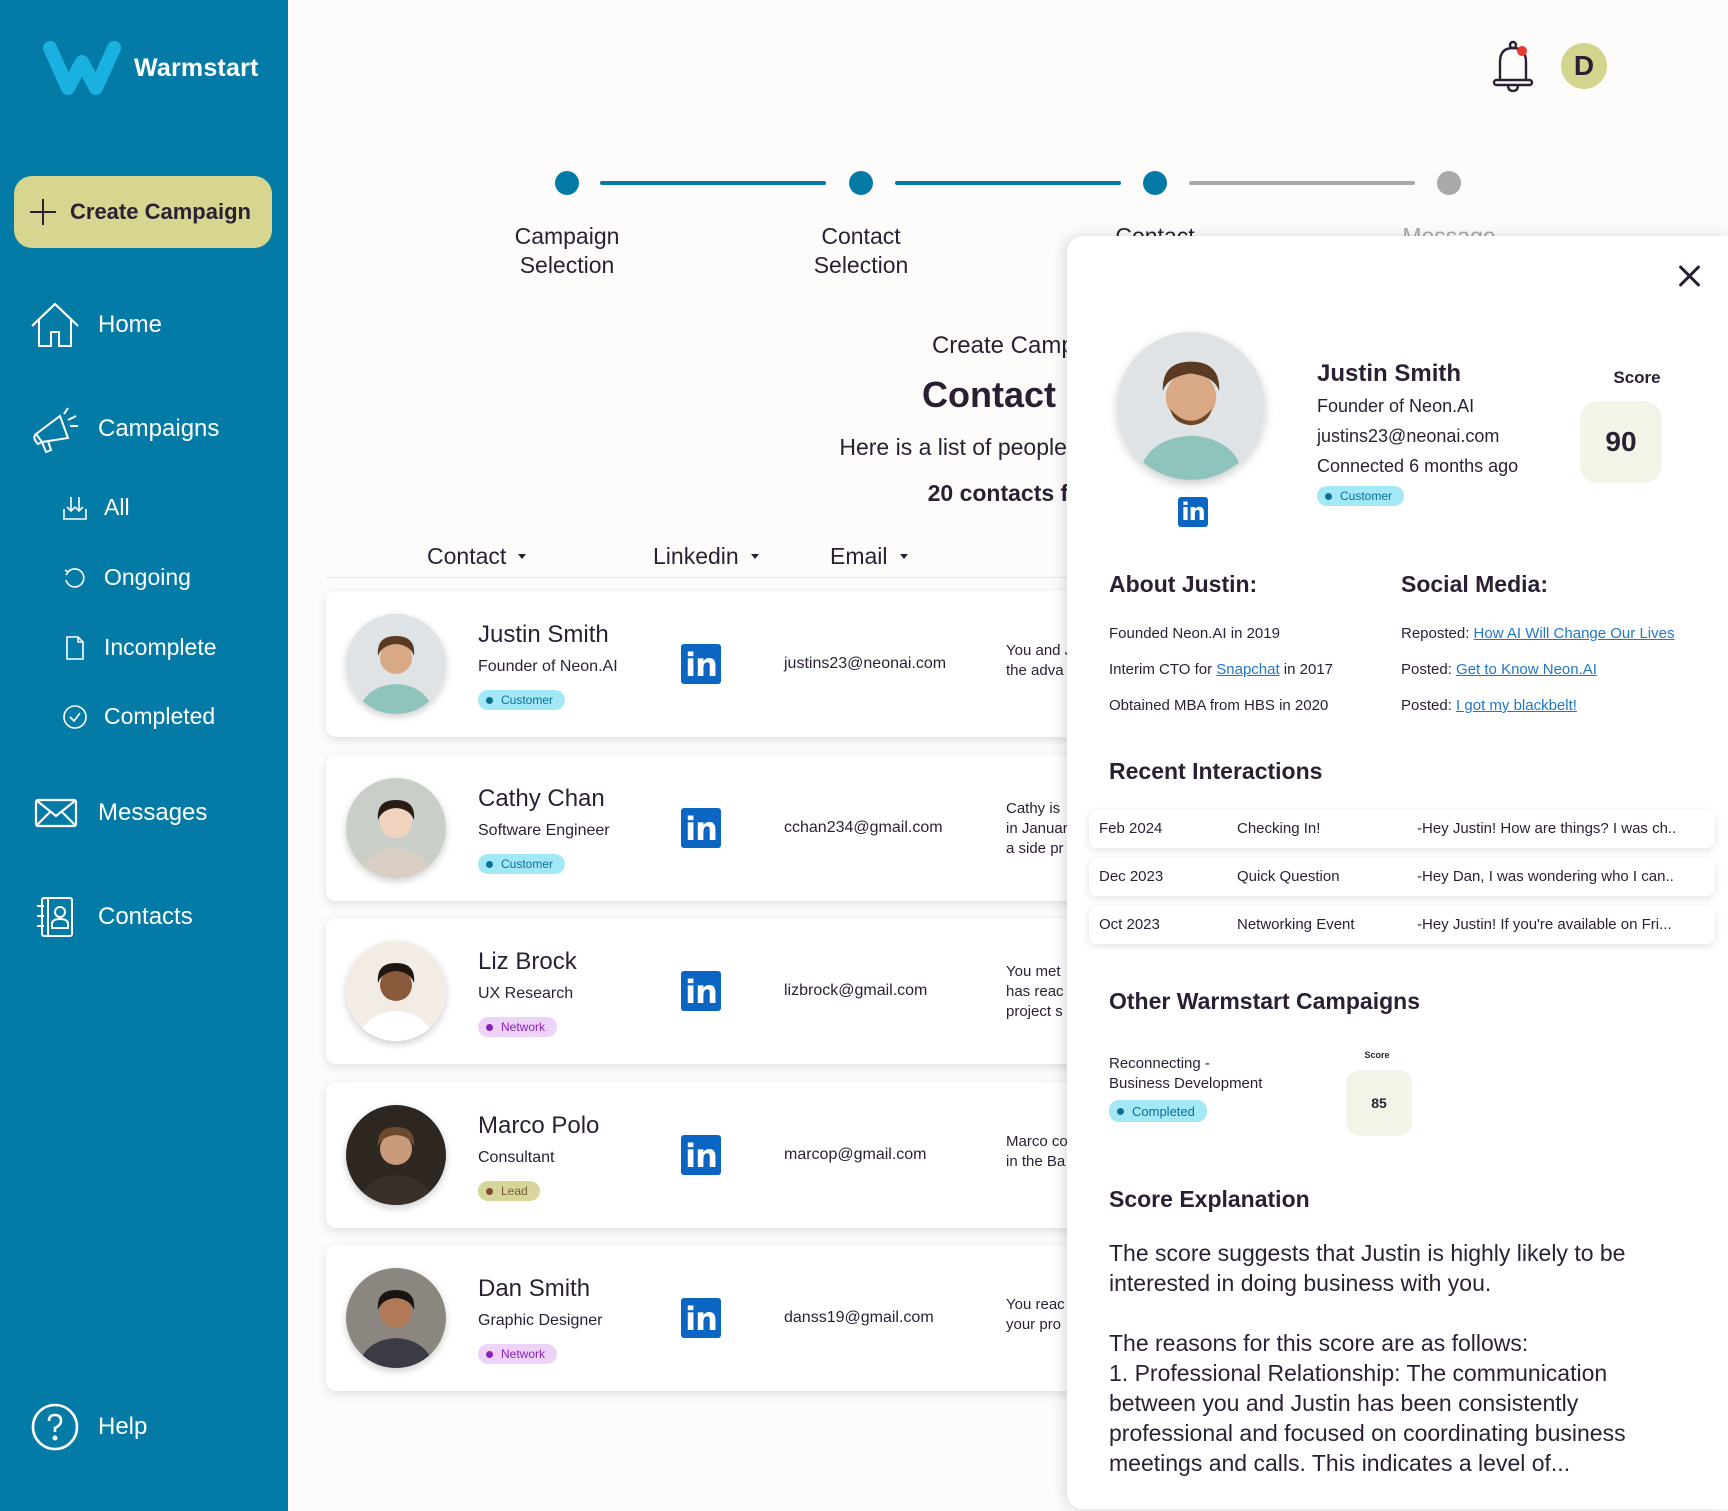 This screenshot has width=1728, height=1511. Describe the element at coordinates (1621, 442) in the screenshot. I see `score-value: 90` at that location.